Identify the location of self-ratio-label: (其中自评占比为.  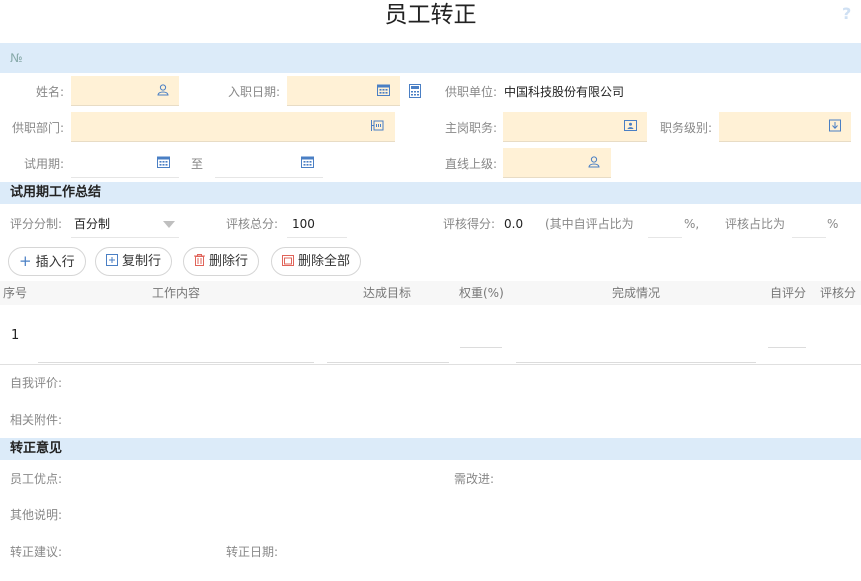
(589, 224).